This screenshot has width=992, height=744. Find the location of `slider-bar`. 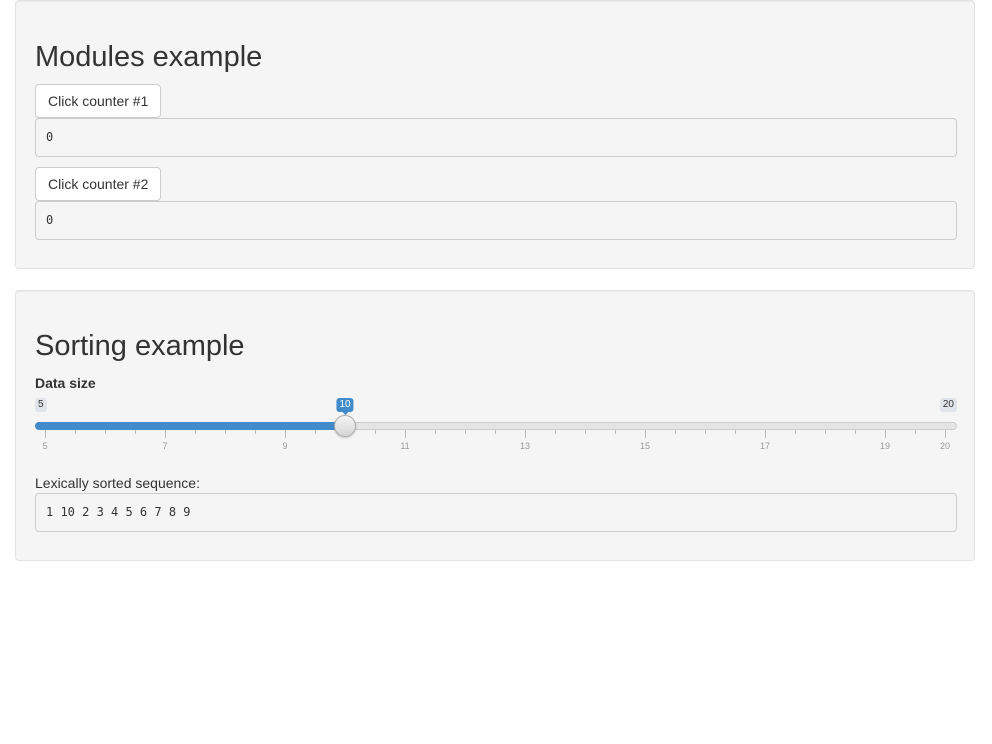

slider-bar is located at coordinates (190, 426).